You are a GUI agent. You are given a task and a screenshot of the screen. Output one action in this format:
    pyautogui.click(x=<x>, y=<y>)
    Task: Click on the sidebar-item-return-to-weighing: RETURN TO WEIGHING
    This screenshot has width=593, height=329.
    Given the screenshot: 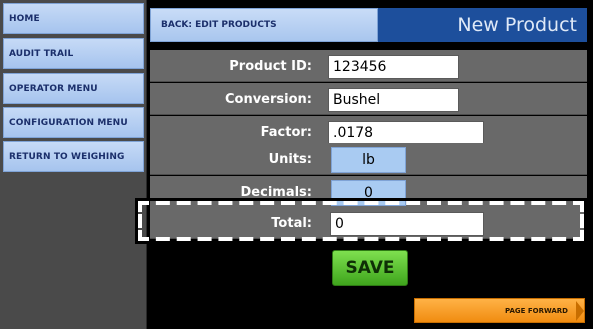 What is the action you would take?
    pyautogui.click(x=73, y=156)
    